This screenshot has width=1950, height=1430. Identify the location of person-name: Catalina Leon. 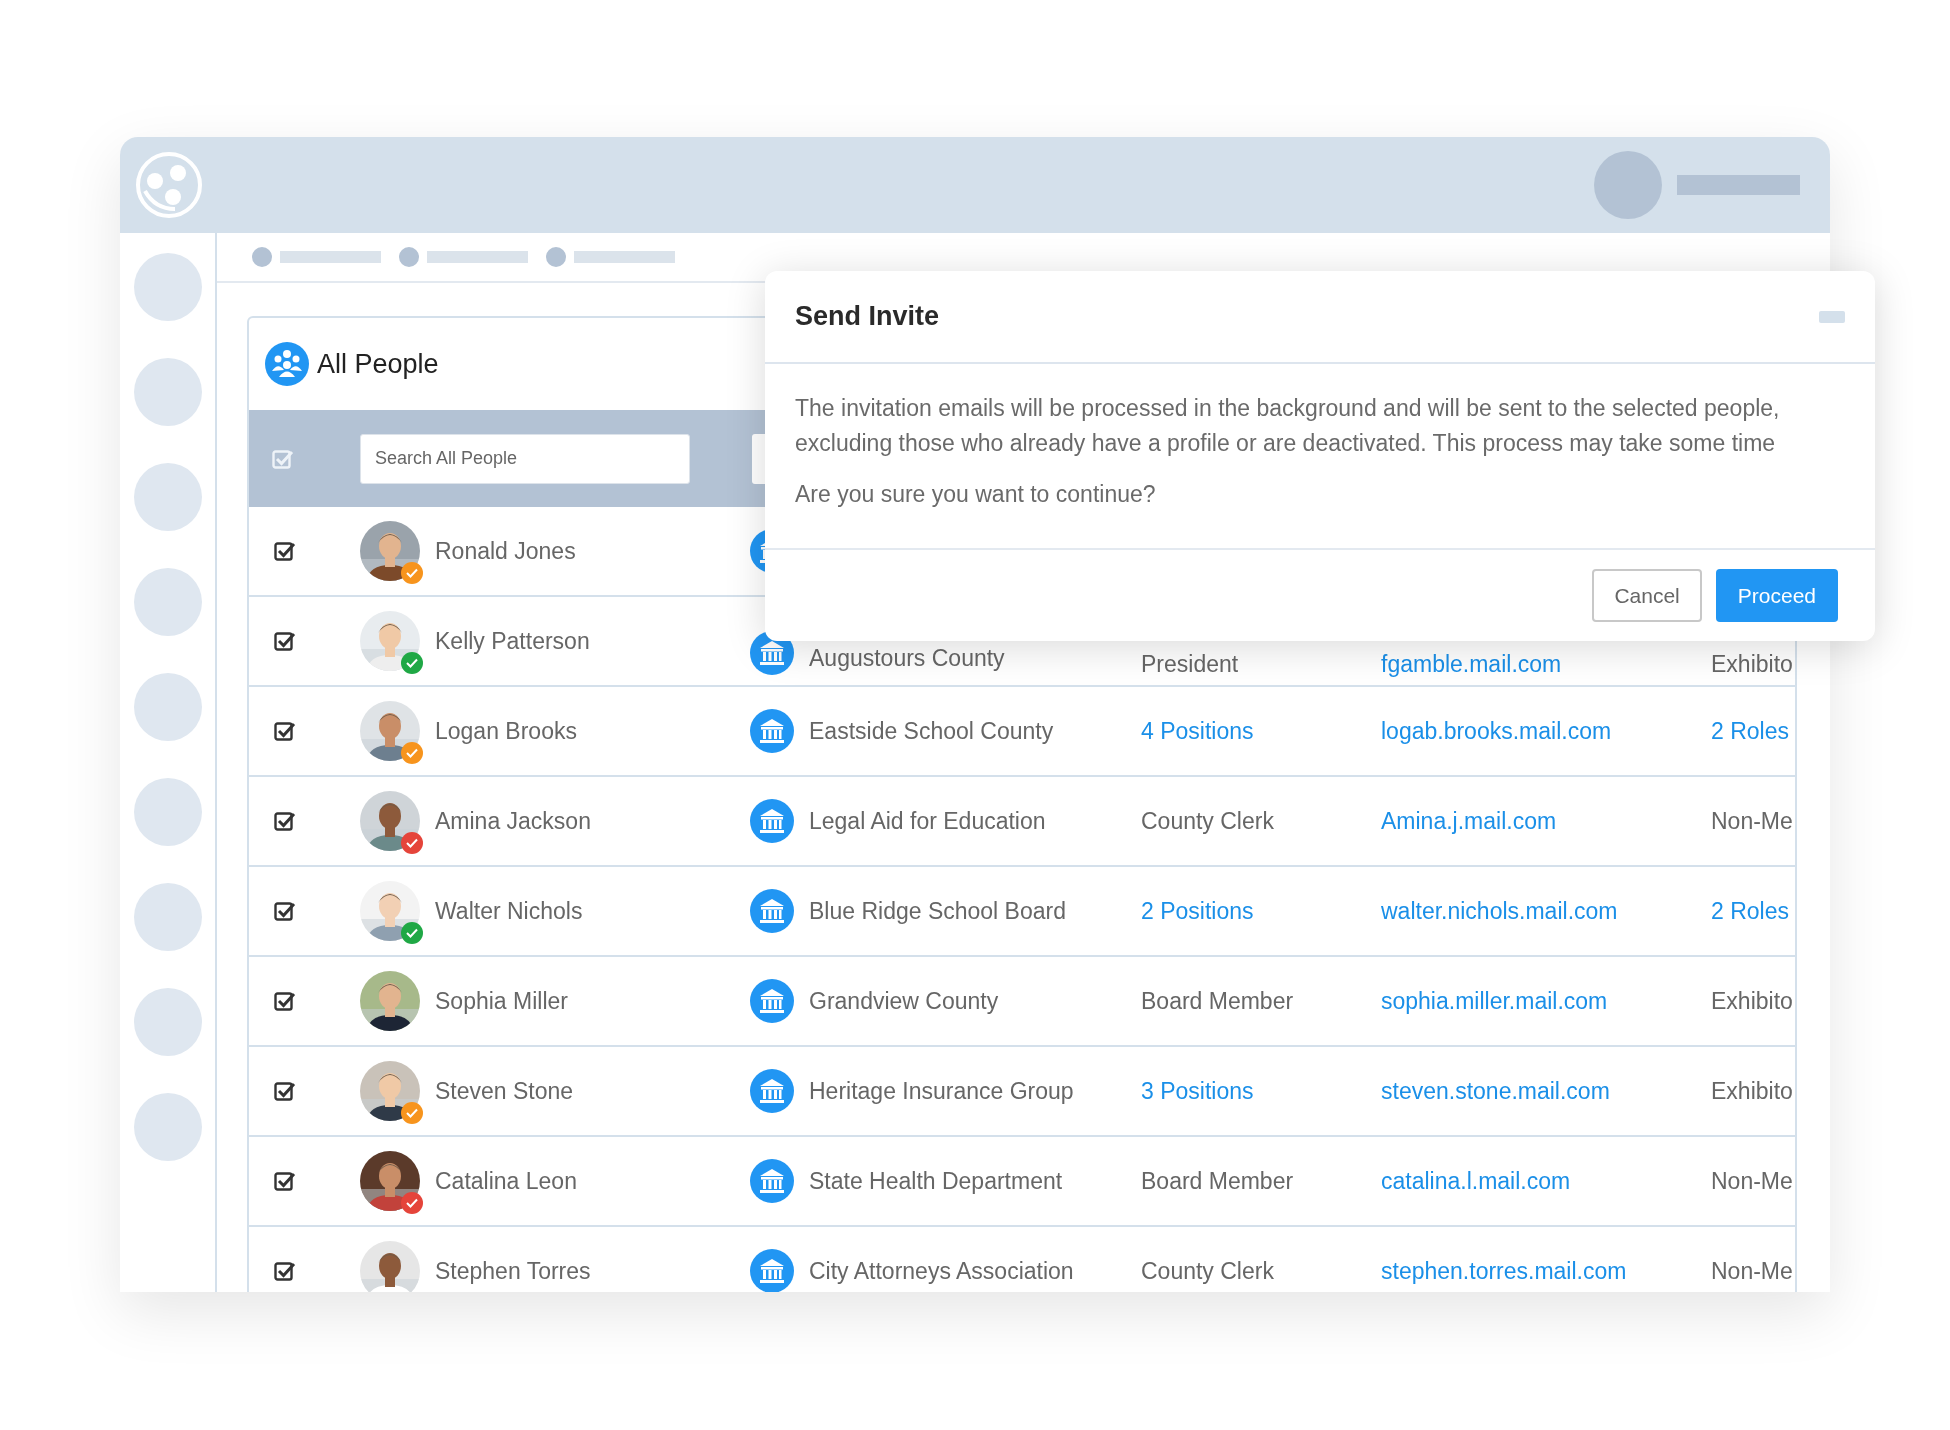
(506, 1180).